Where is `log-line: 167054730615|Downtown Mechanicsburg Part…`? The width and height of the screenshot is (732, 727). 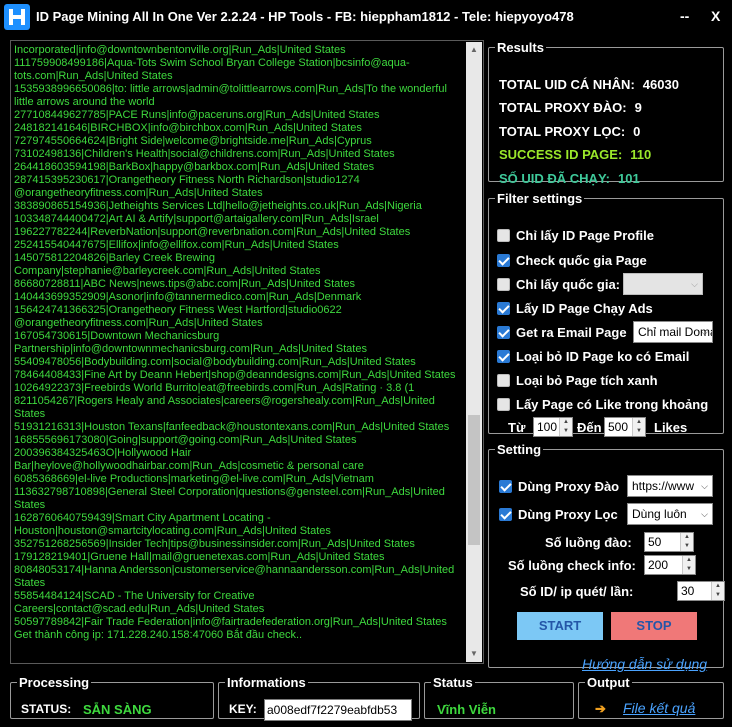
log-line: 167054730615|Downtown Mechanicsburg Part… is located at coordinates (190, 342).